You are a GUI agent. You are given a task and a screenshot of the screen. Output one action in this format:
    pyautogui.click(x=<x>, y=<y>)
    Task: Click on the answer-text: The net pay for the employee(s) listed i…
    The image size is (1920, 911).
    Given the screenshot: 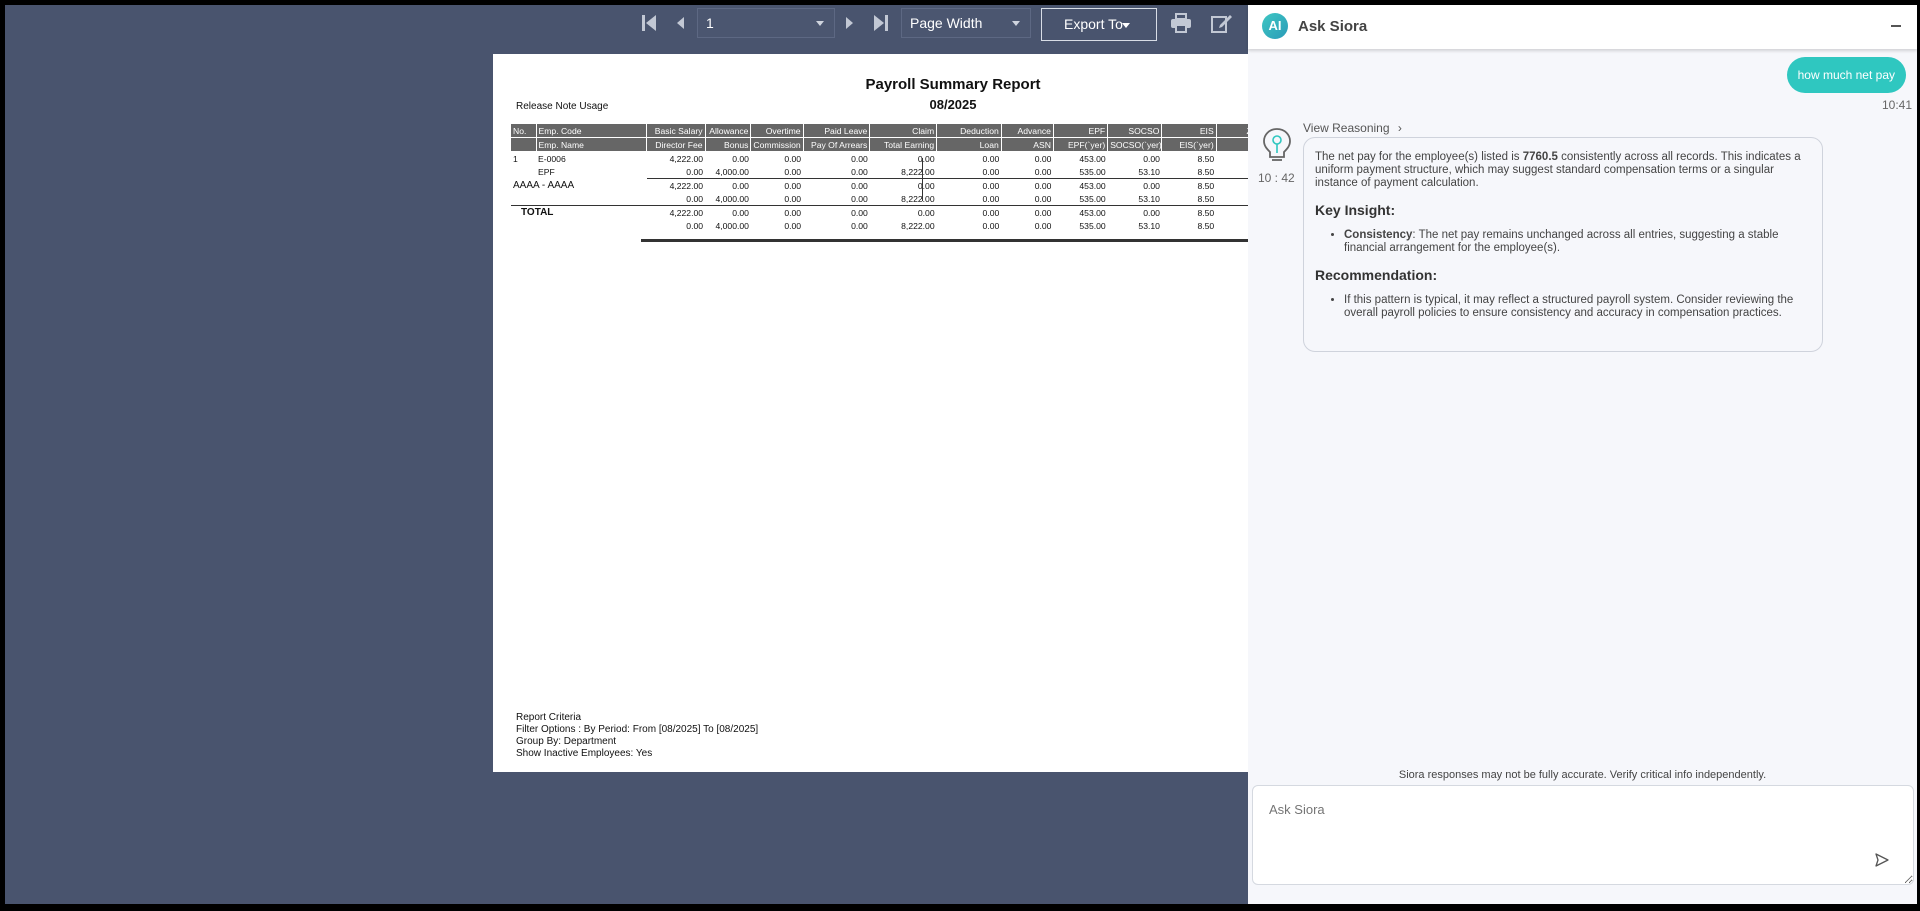 What is the action you would take?
    pyautogui.click(x=1558, y=170)
    